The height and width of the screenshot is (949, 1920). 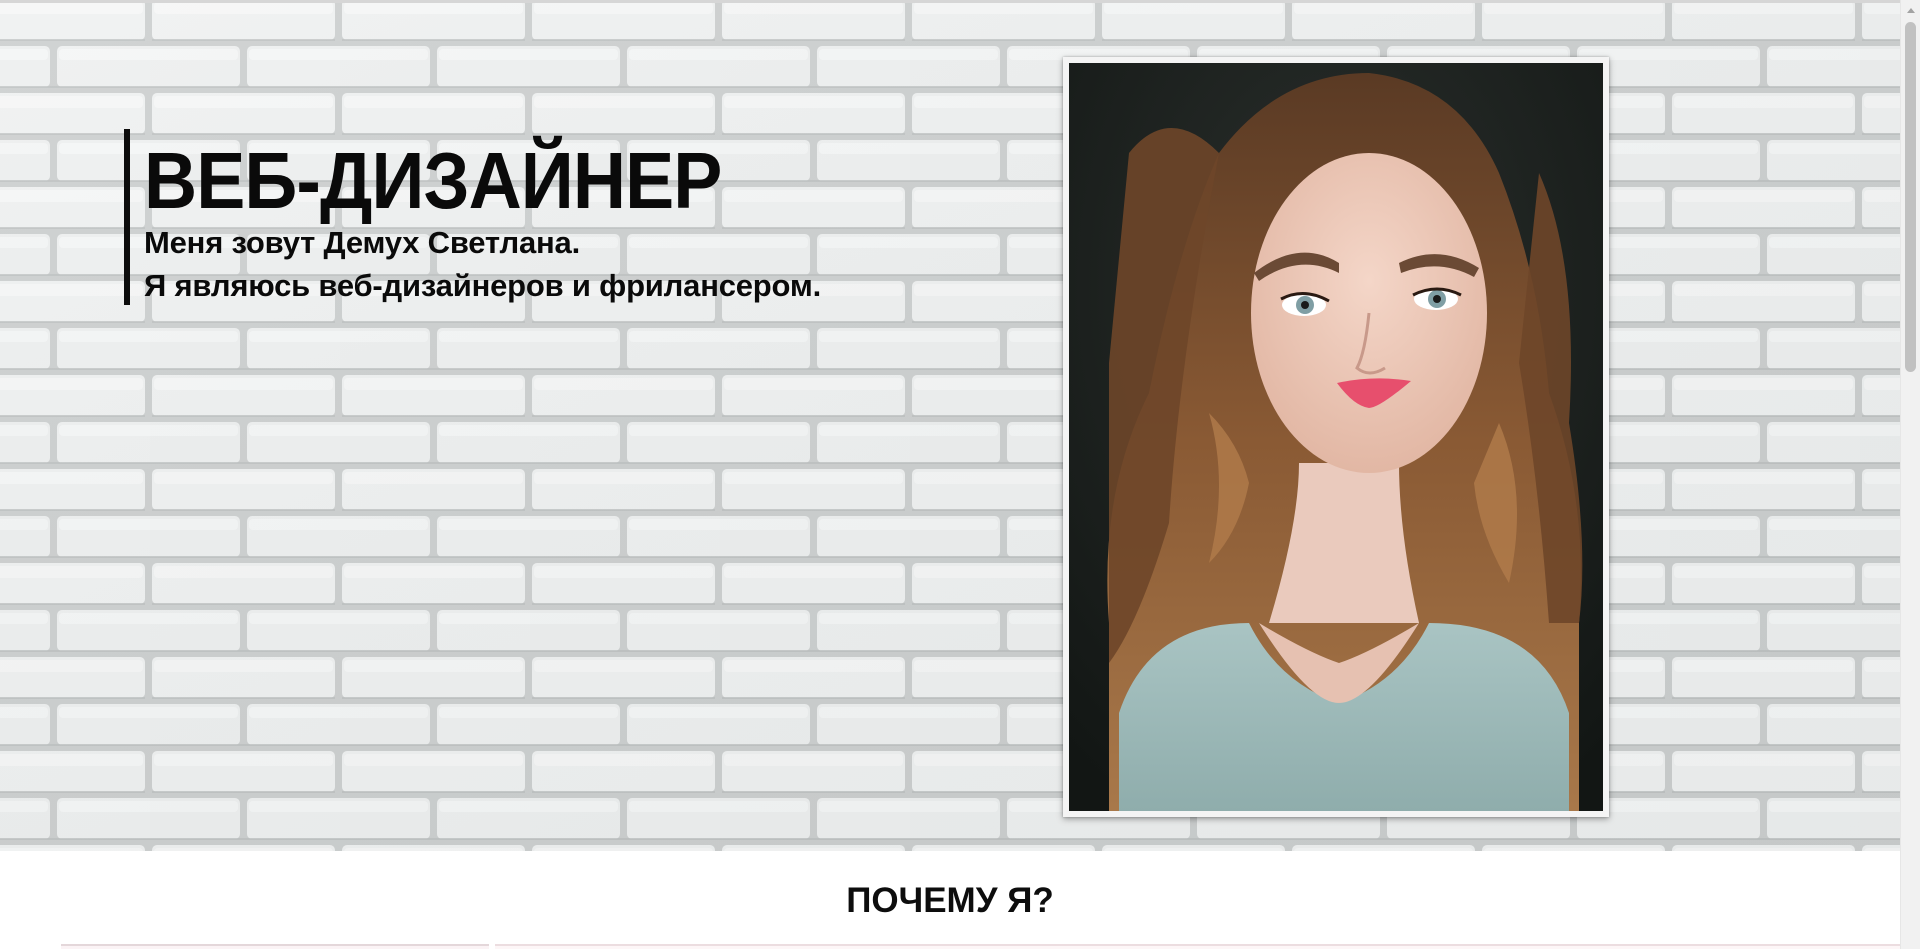 What do you see at coordinates (1910, 474) in the screenshot?
I see `vertical-scrollbar` at bounding box center [1910, 474].